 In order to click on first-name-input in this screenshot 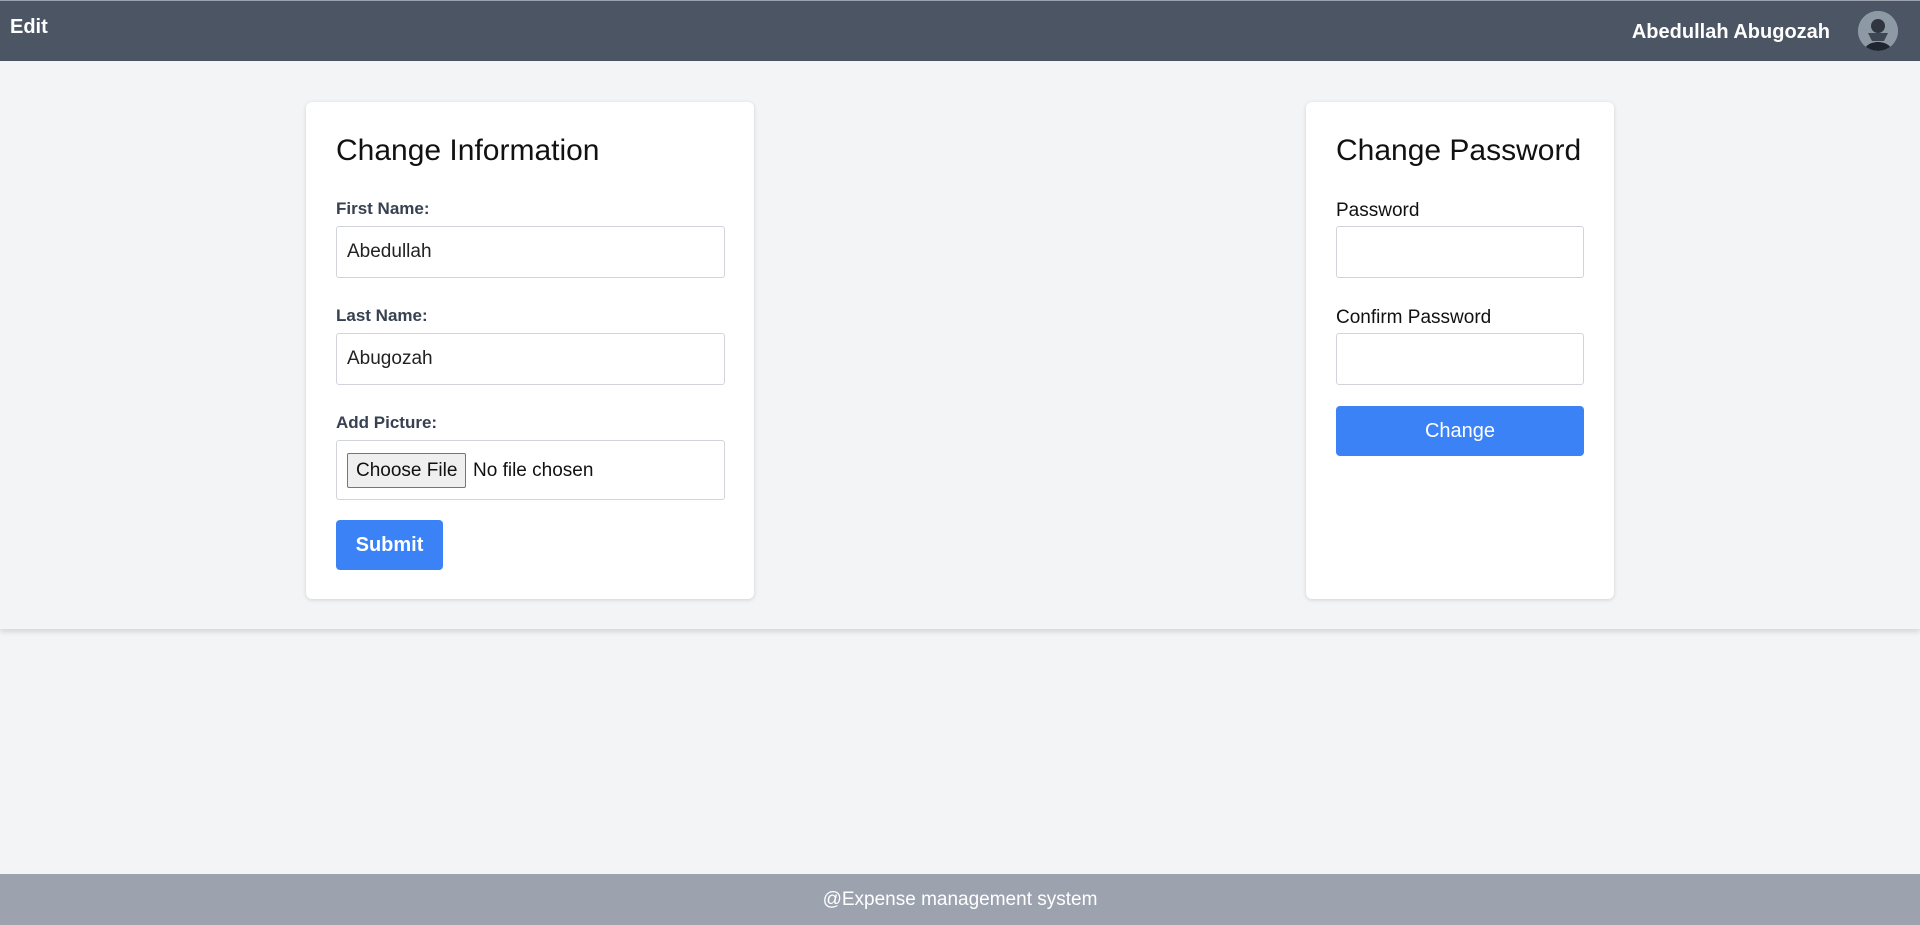, I will do `click(530, 252)`.